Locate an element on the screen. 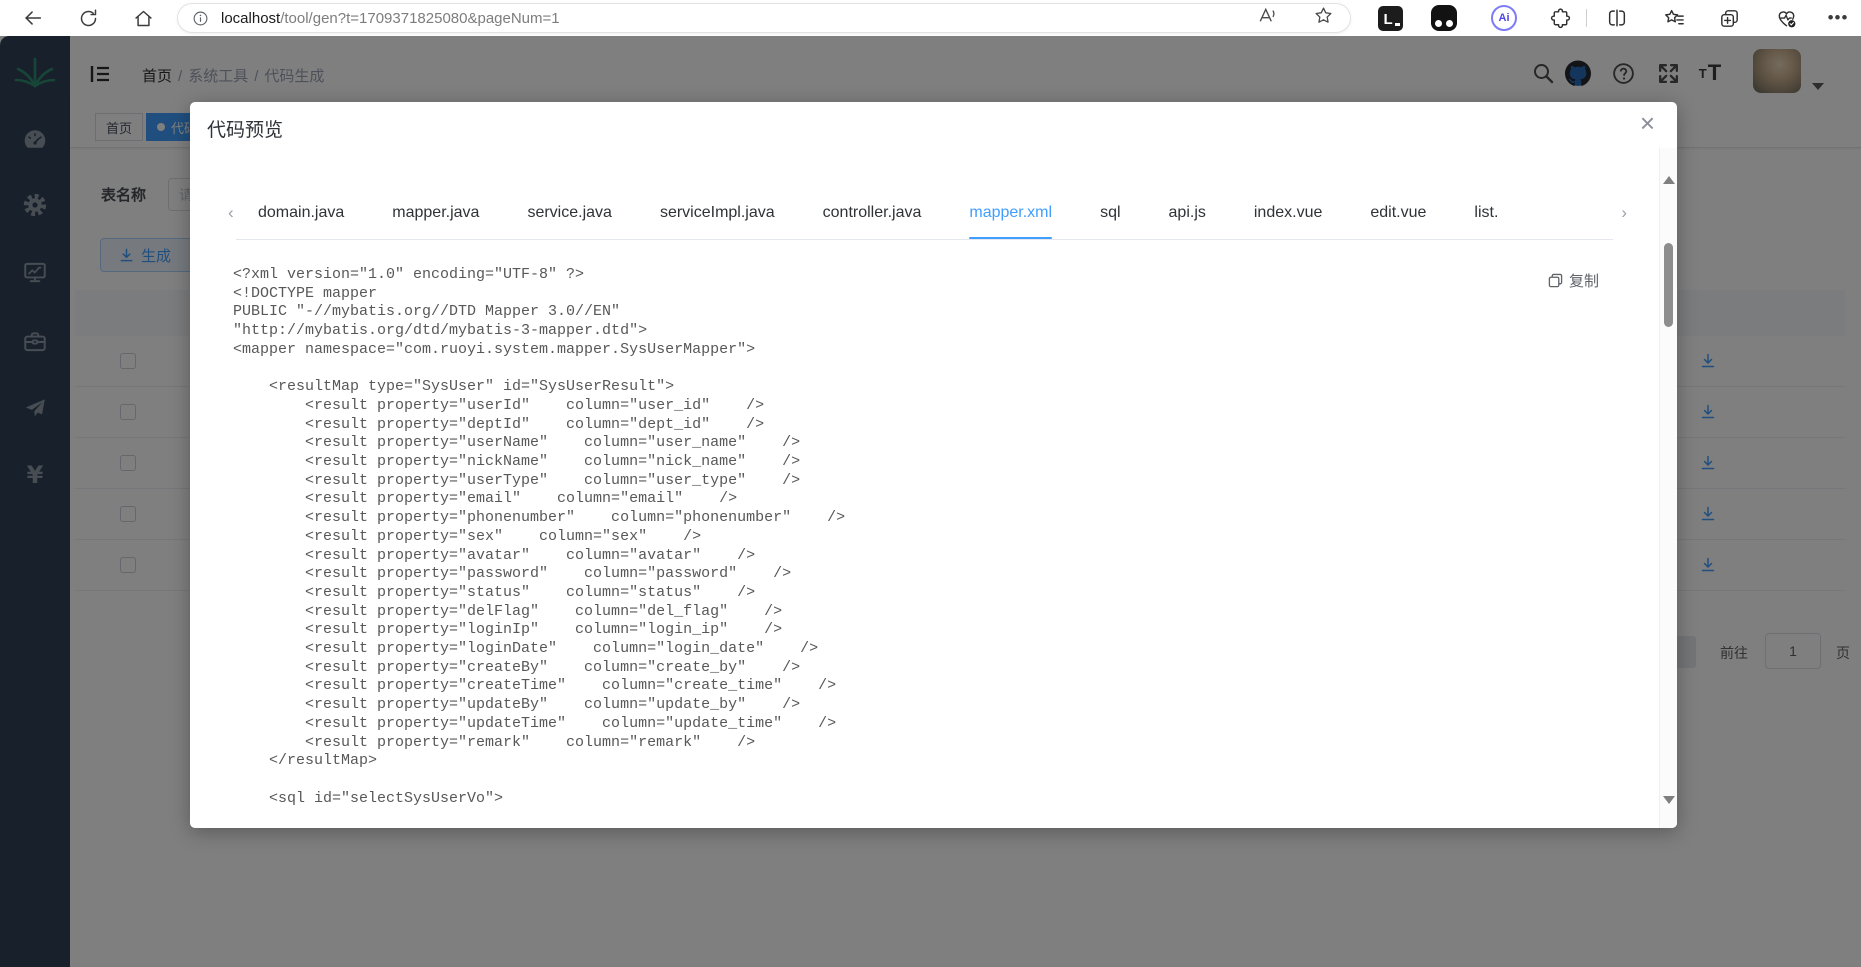  extension-l-icon: L is located at coordinates (1390, 18).